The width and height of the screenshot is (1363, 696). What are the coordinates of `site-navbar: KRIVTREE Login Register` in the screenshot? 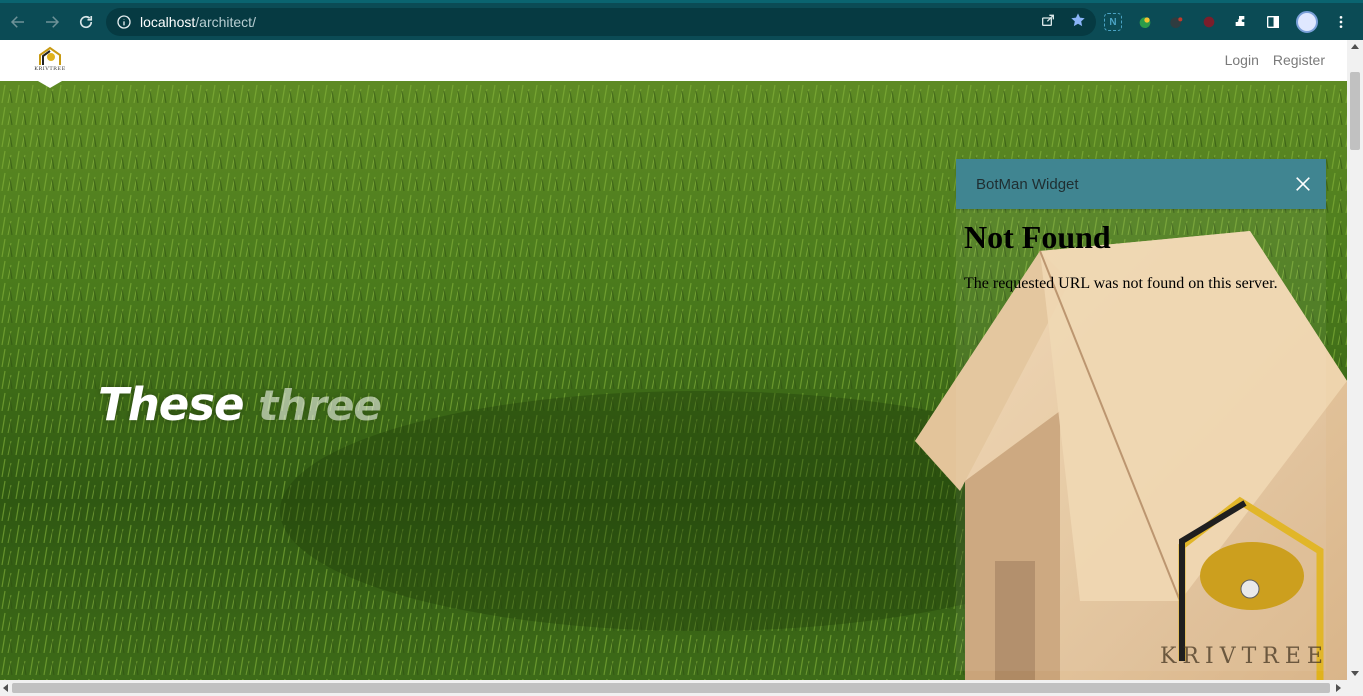 It's located at (673, 60).